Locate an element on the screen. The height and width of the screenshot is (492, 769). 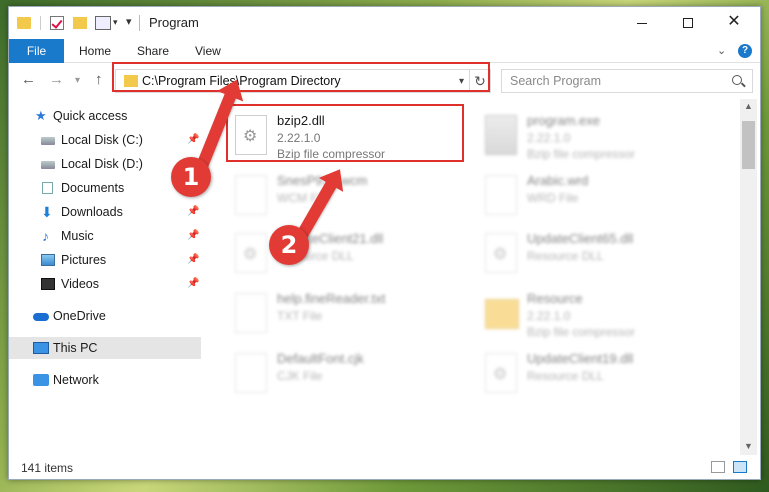
sidebar-item-quick-access: ★ Quick access is located at coordinates (105, 116).